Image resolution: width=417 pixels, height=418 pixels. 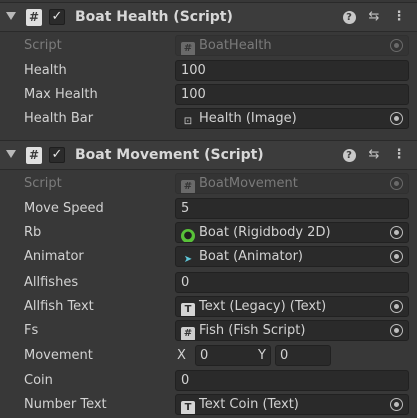 I want to click on boat-movement-enabled-checkbox: ✓, so click(x=57, y=155).